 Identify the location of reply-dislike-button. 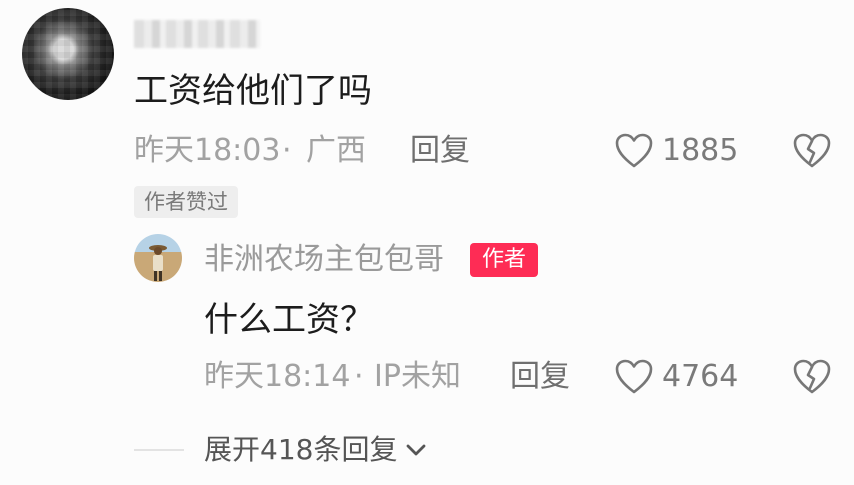
(812, 377).